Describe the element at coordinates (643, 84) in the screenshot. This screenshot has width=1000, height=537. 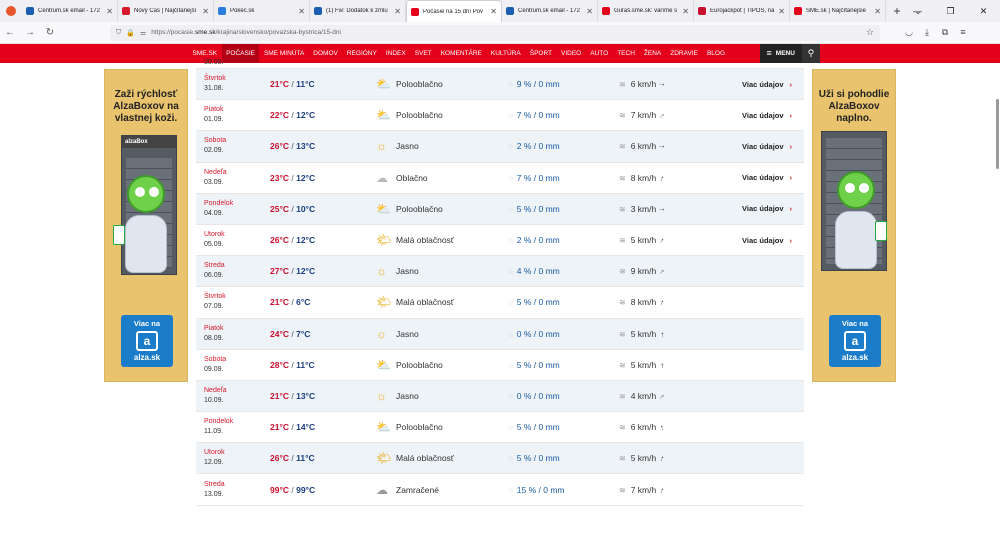
I see `wind: ≋ 6 km/h ↑` at that location.